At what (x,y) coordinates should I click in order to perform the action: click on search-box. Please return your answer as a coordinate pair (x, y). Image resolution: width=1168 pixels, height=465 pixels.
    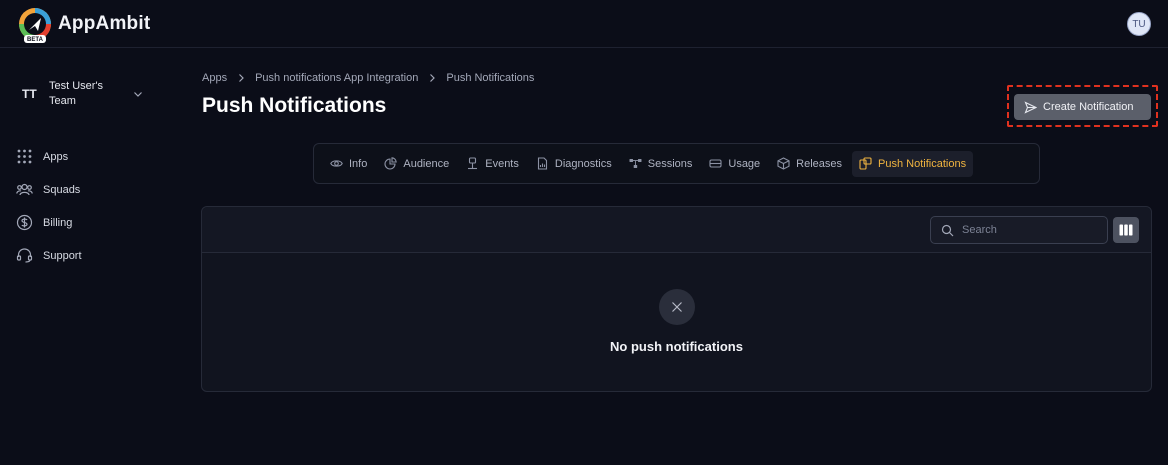
    Looking at the image, I should click on (1019, 230).